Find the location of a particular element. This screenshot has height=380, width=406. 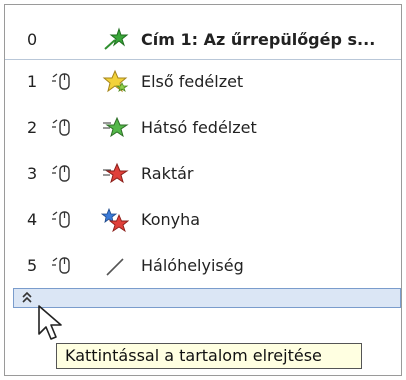

list-item: 4 Konyha is located at coordinates (203, 219).